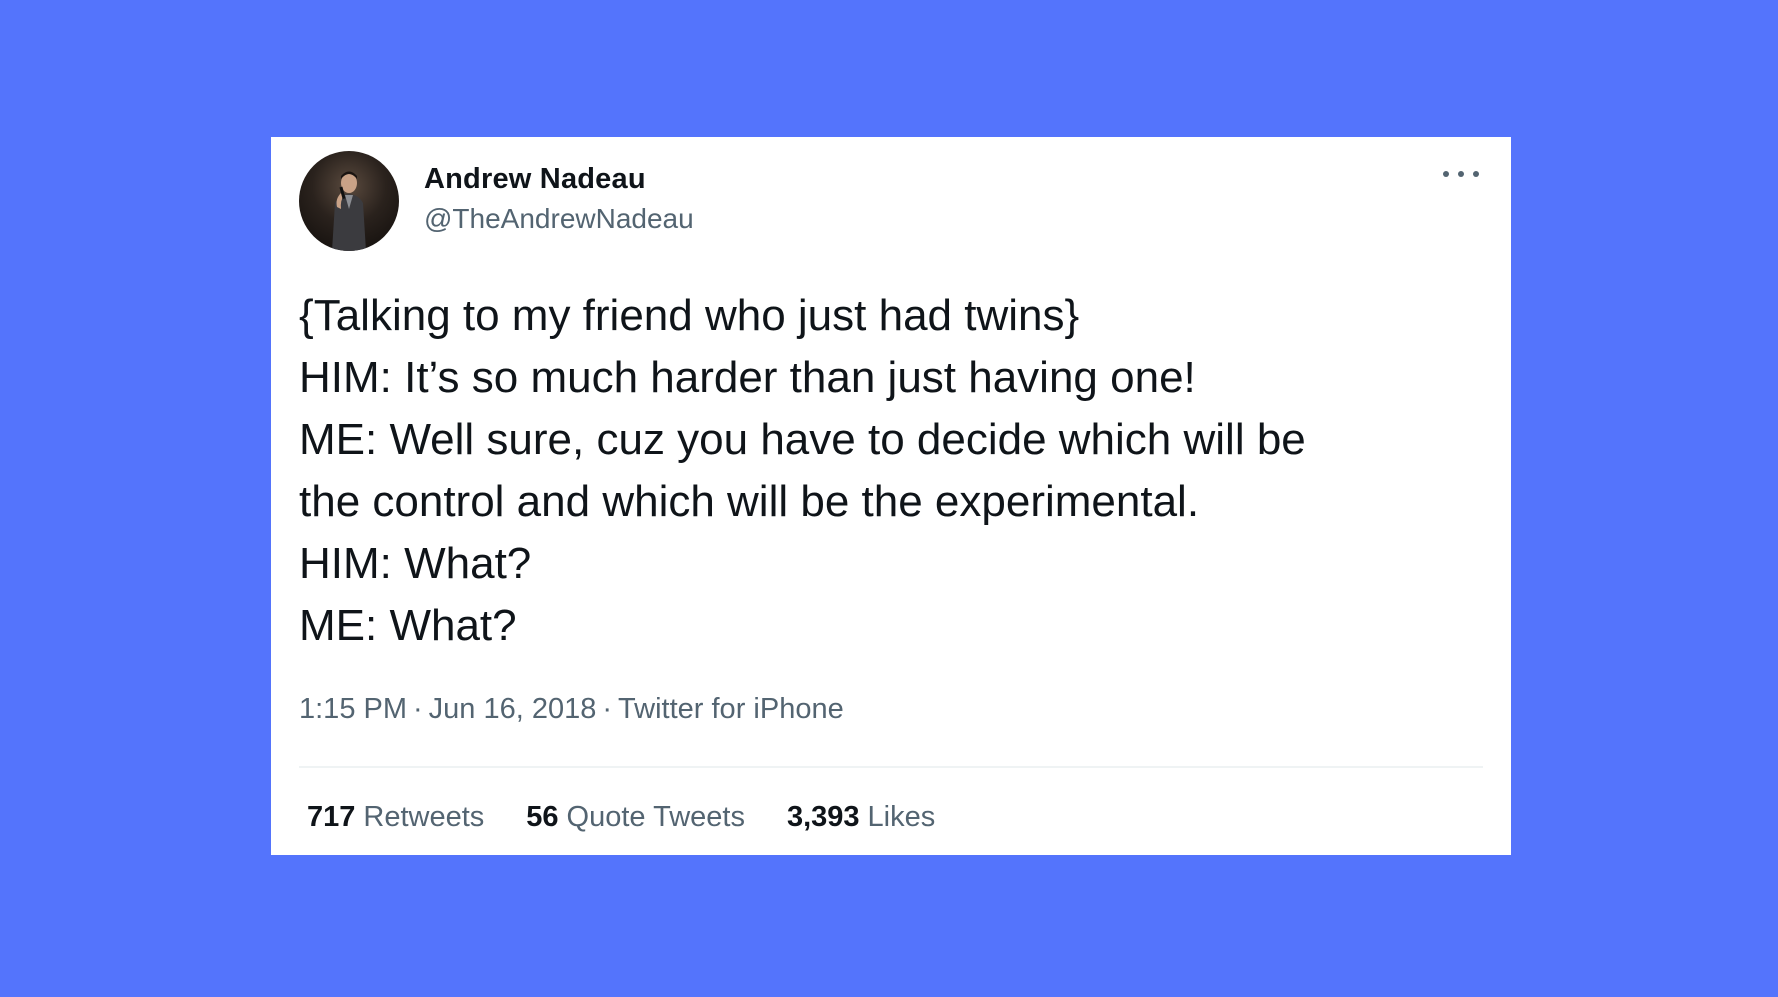 The width and height of the screenshot is (1778, 997). Describe the element at coordinates (408, 625) in the screenshot. I see `tweet-text-line: ME: What?` at that location.